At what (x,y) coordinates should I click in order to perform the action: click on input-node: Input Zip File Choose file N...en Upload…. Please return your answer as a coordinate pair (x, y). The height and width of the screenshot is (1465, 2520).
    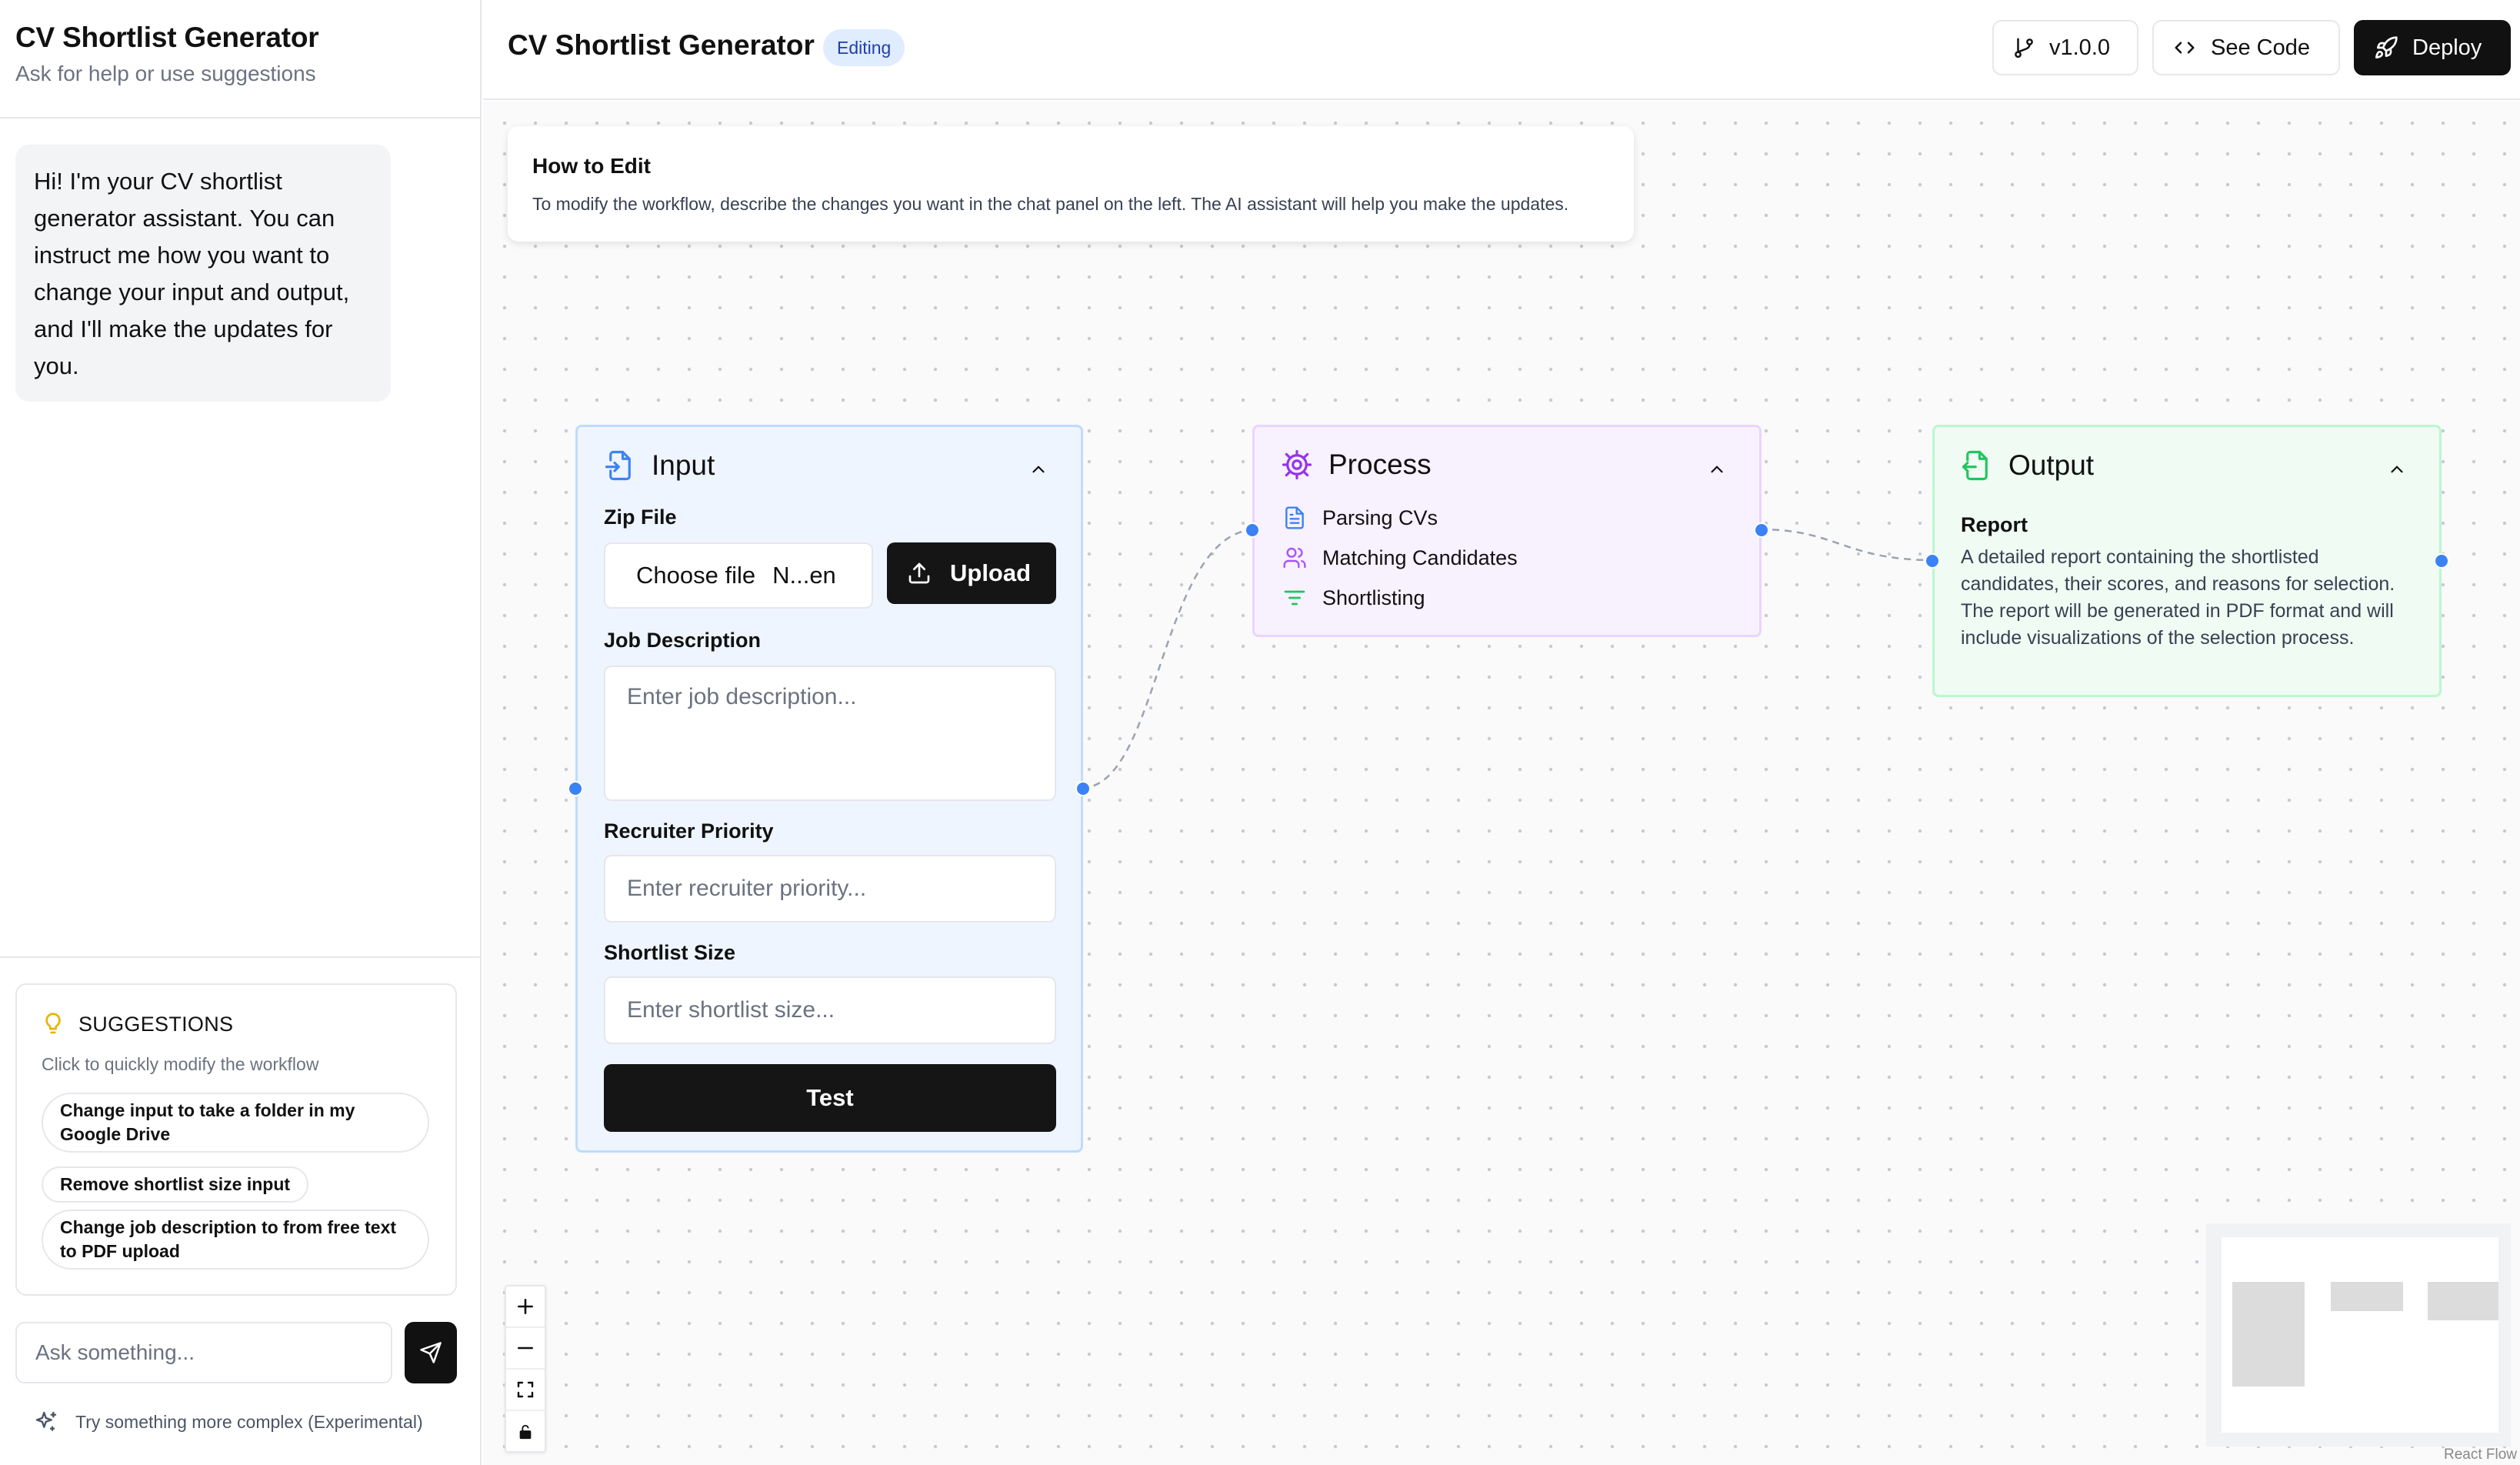
    Looking at the image, I should click on (830, 789).